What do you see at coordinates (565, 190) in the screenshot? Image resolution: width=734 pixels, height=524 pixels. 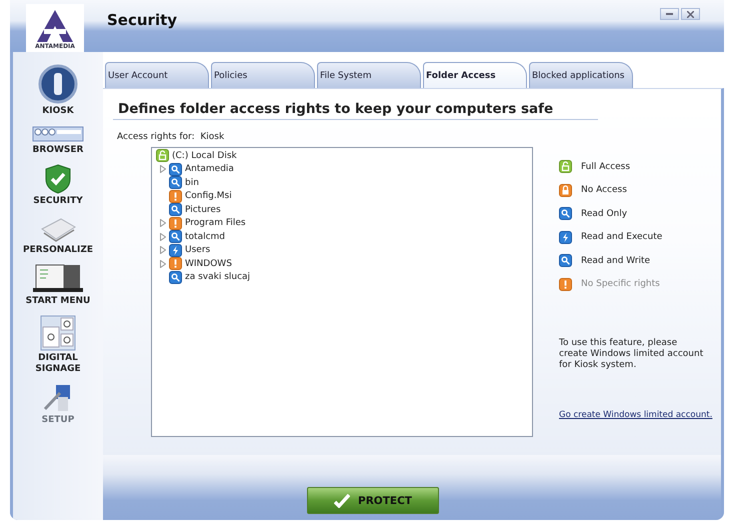 I see `lock-icon` at bounding box center [565, 190].